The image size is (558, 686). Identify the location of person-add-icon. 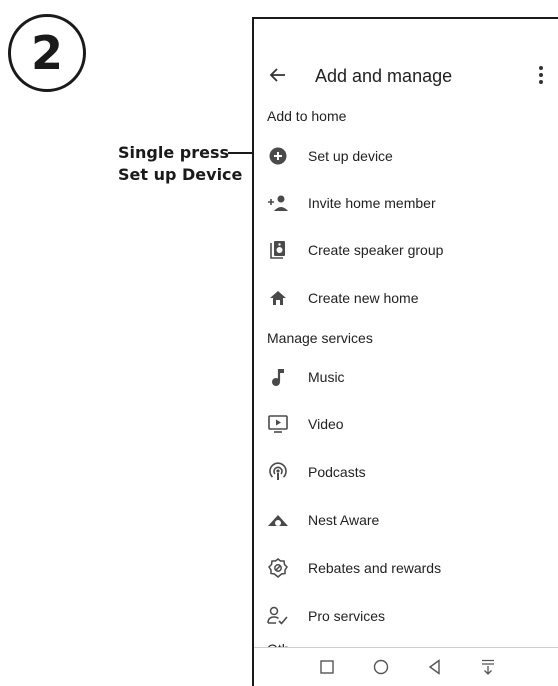
(278, 203).